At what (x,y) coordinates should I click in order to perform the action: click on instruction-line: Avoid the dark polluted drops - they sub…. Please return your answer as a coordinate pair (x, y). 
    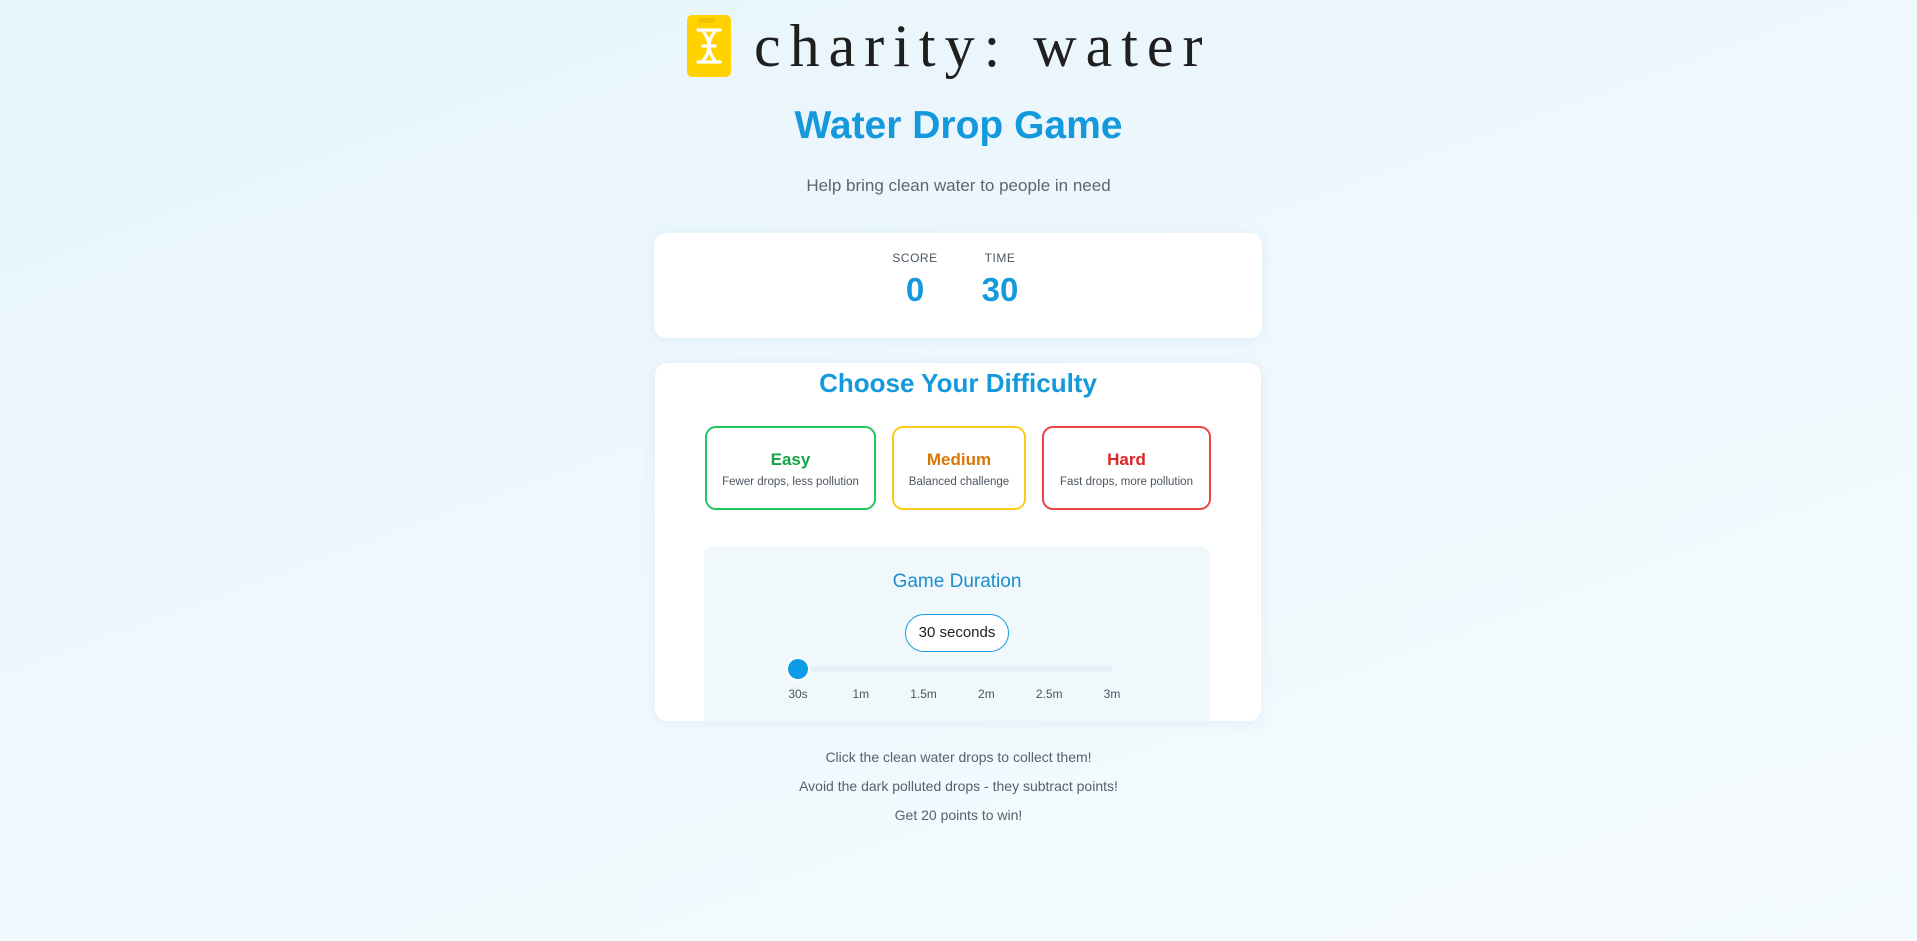
    Looking at the image, I should click on (958, 786).